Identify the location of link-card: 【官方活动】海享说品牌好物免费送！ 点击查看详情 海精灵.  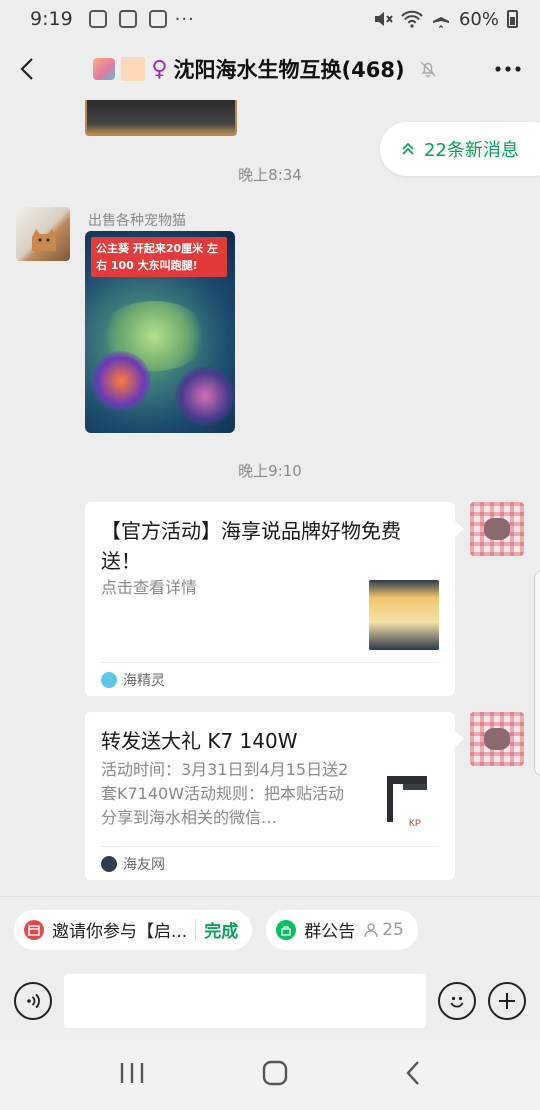
(274, 599).